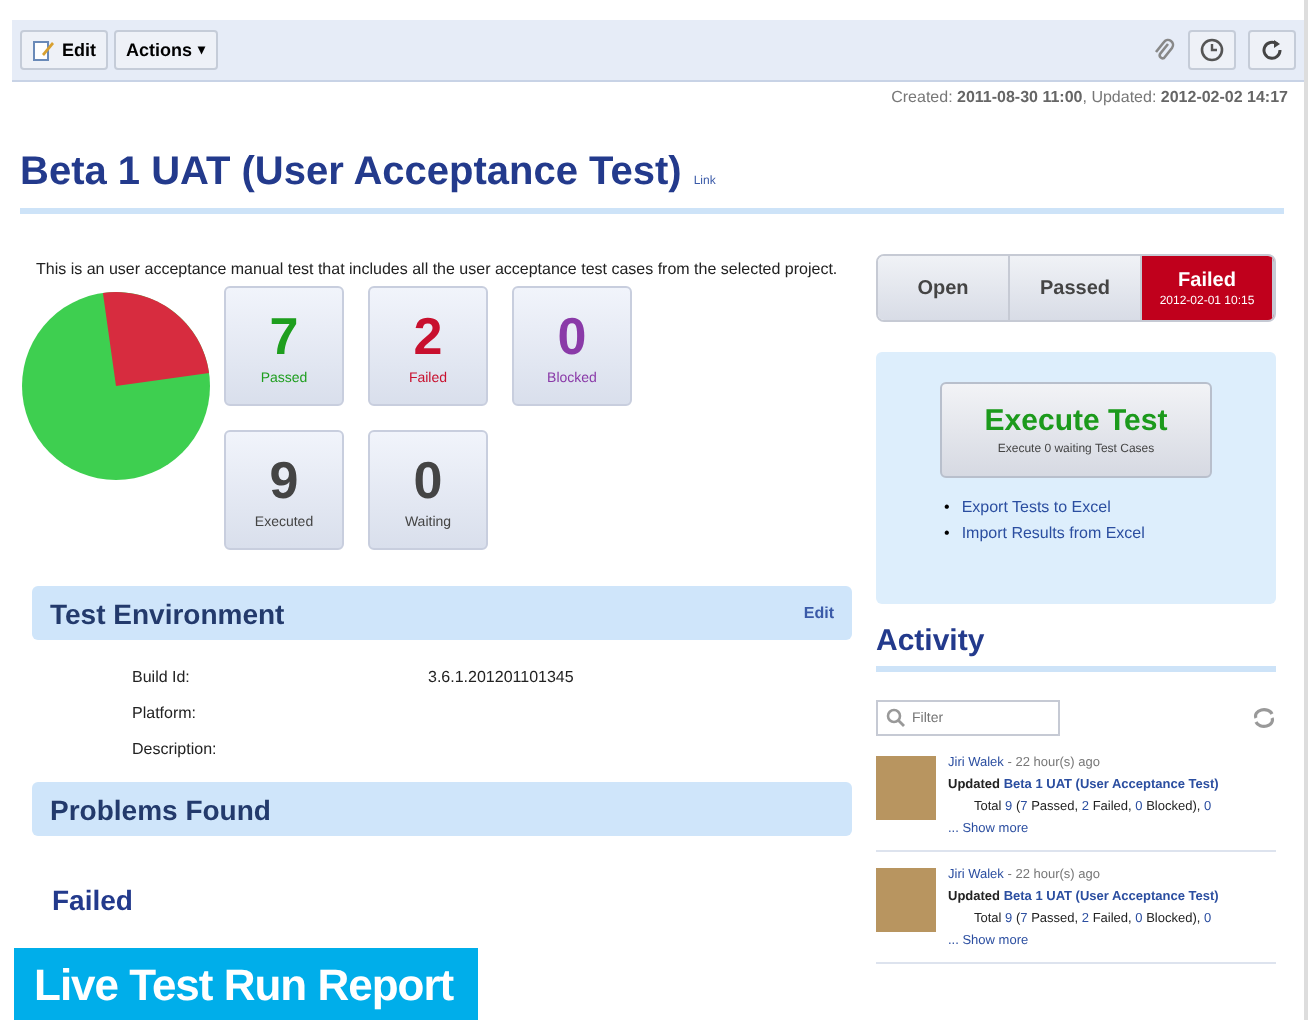  Describe the element at coordinates (1053, 533) in the screenshot. I see `excel-link: Import Results from Excel` at that location.